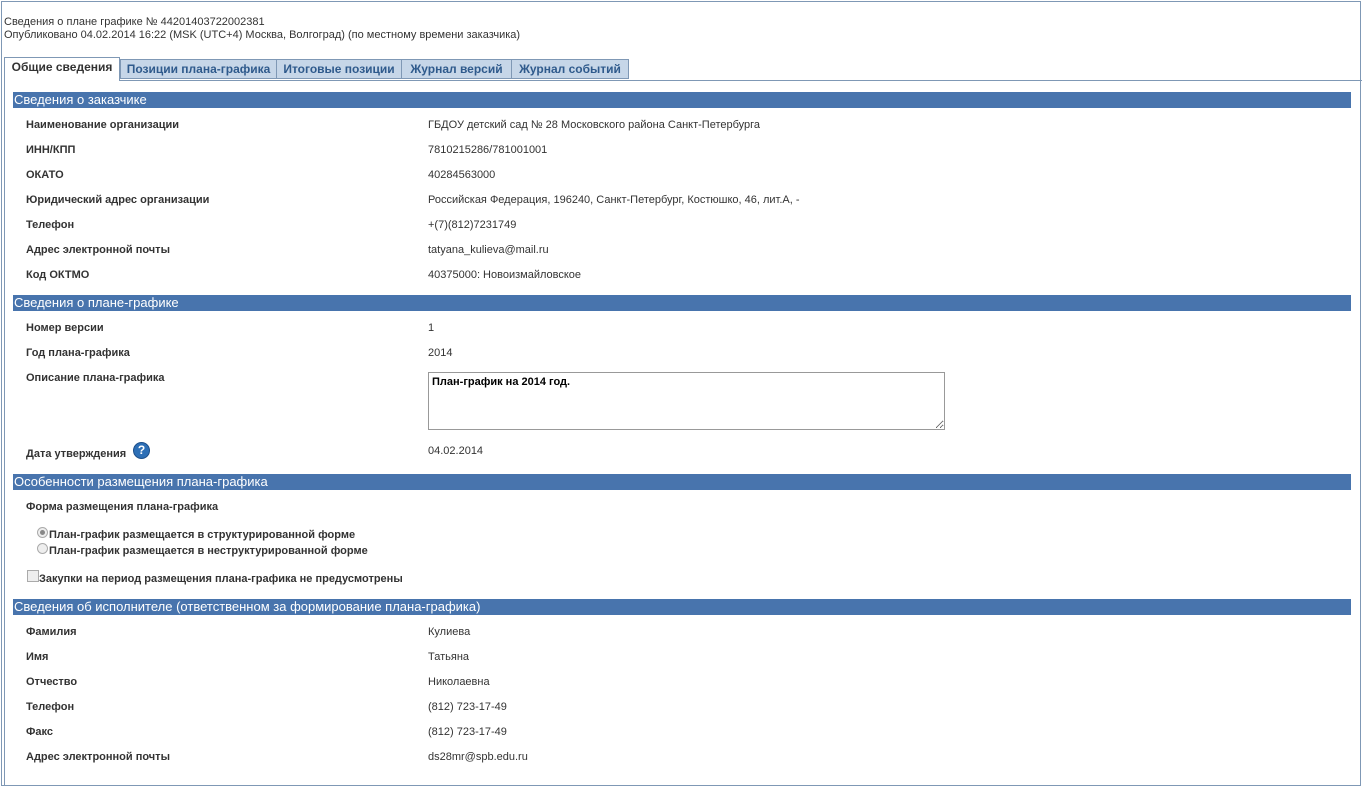 The width and height of the screenshot is (1364, 789). What do you see at coordinates (682, 482) in the screenshot?
I see `section-placement-header: Особенности размещения плана-графика` at bounding box center [682, 482].